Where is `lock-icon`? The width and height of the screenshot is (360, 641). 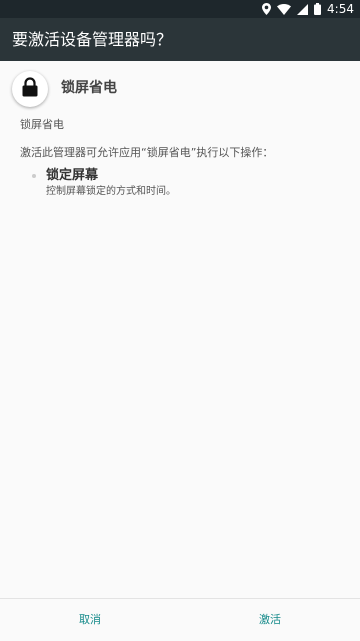
lock-icon is located at coordinates (30, 89).